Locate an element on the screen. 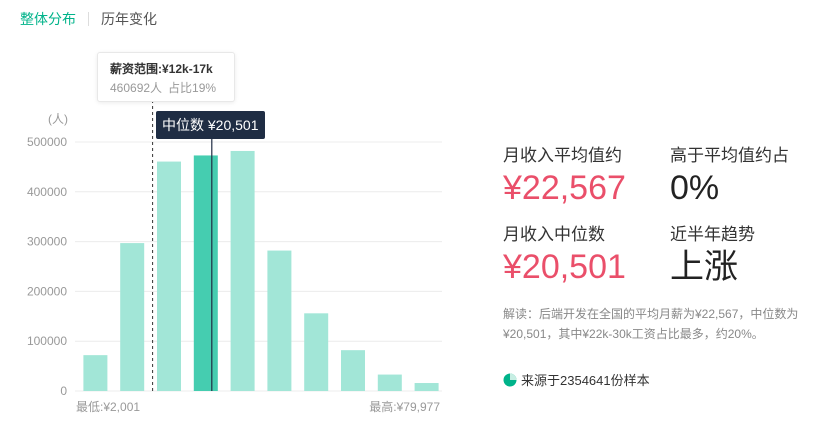 This screenshot has width=823, height=425. above-average-value: 0% is located at coordinates (695, 188).